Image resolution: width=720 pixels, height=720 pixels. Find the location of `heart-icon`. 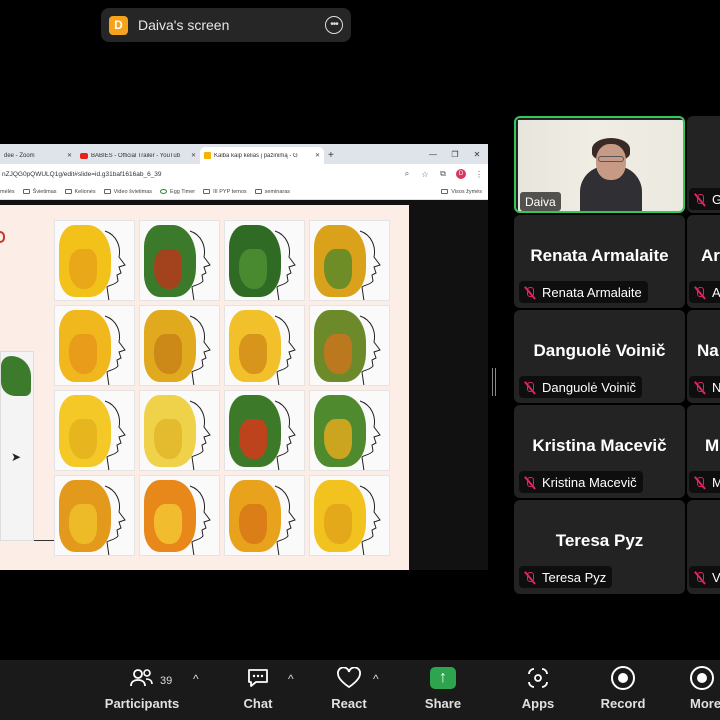

heart-icon is located at coordinates (349, 678).